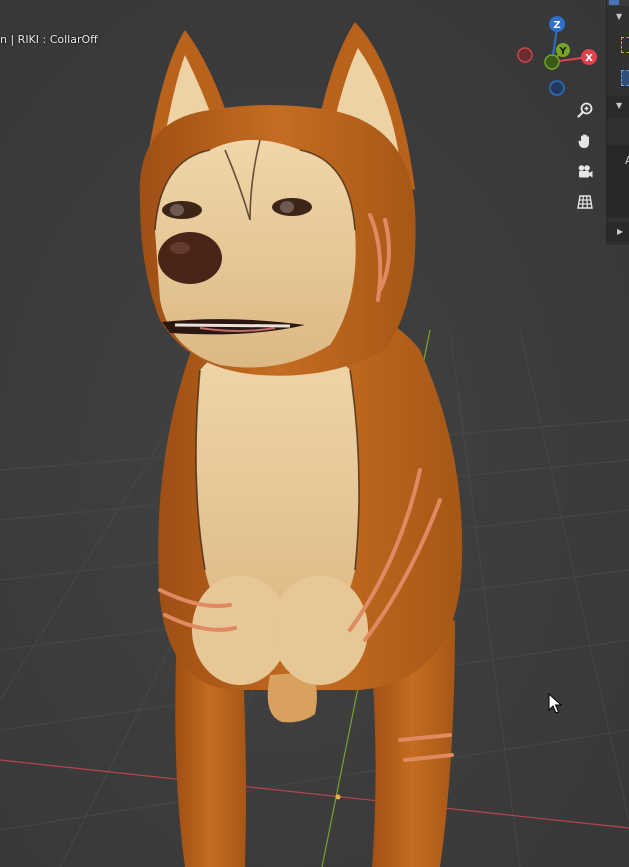  Describe the element at coordinates (525, 55) in the screenshot. I see `gizmo-neg-x` at that location.